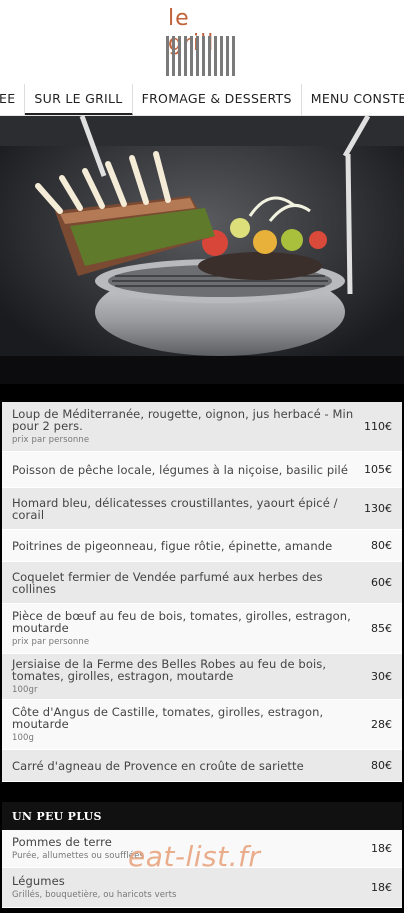  What do you see at coordinates (353, 99) in the screenshot?
I see `nav-item: MENU CONSTELL` at bounding box center [353, 99].